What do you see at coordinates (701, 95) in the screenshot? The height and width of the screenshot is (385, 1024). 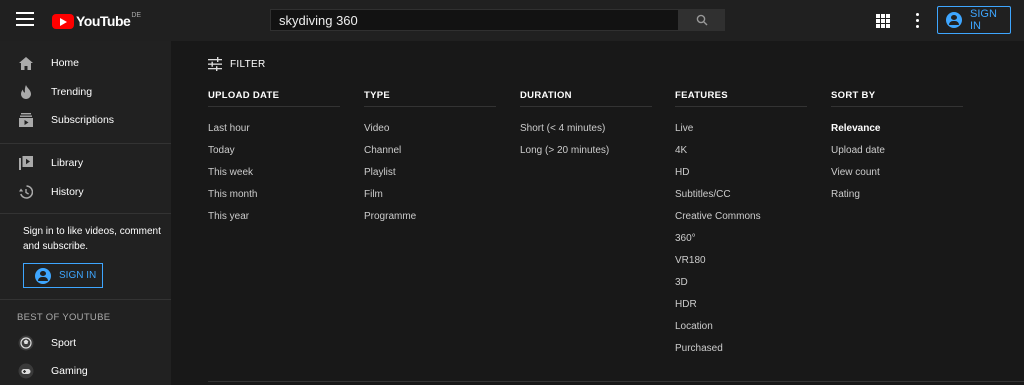 I see `column-title: FEATURES` at bounding box center [701, 95].